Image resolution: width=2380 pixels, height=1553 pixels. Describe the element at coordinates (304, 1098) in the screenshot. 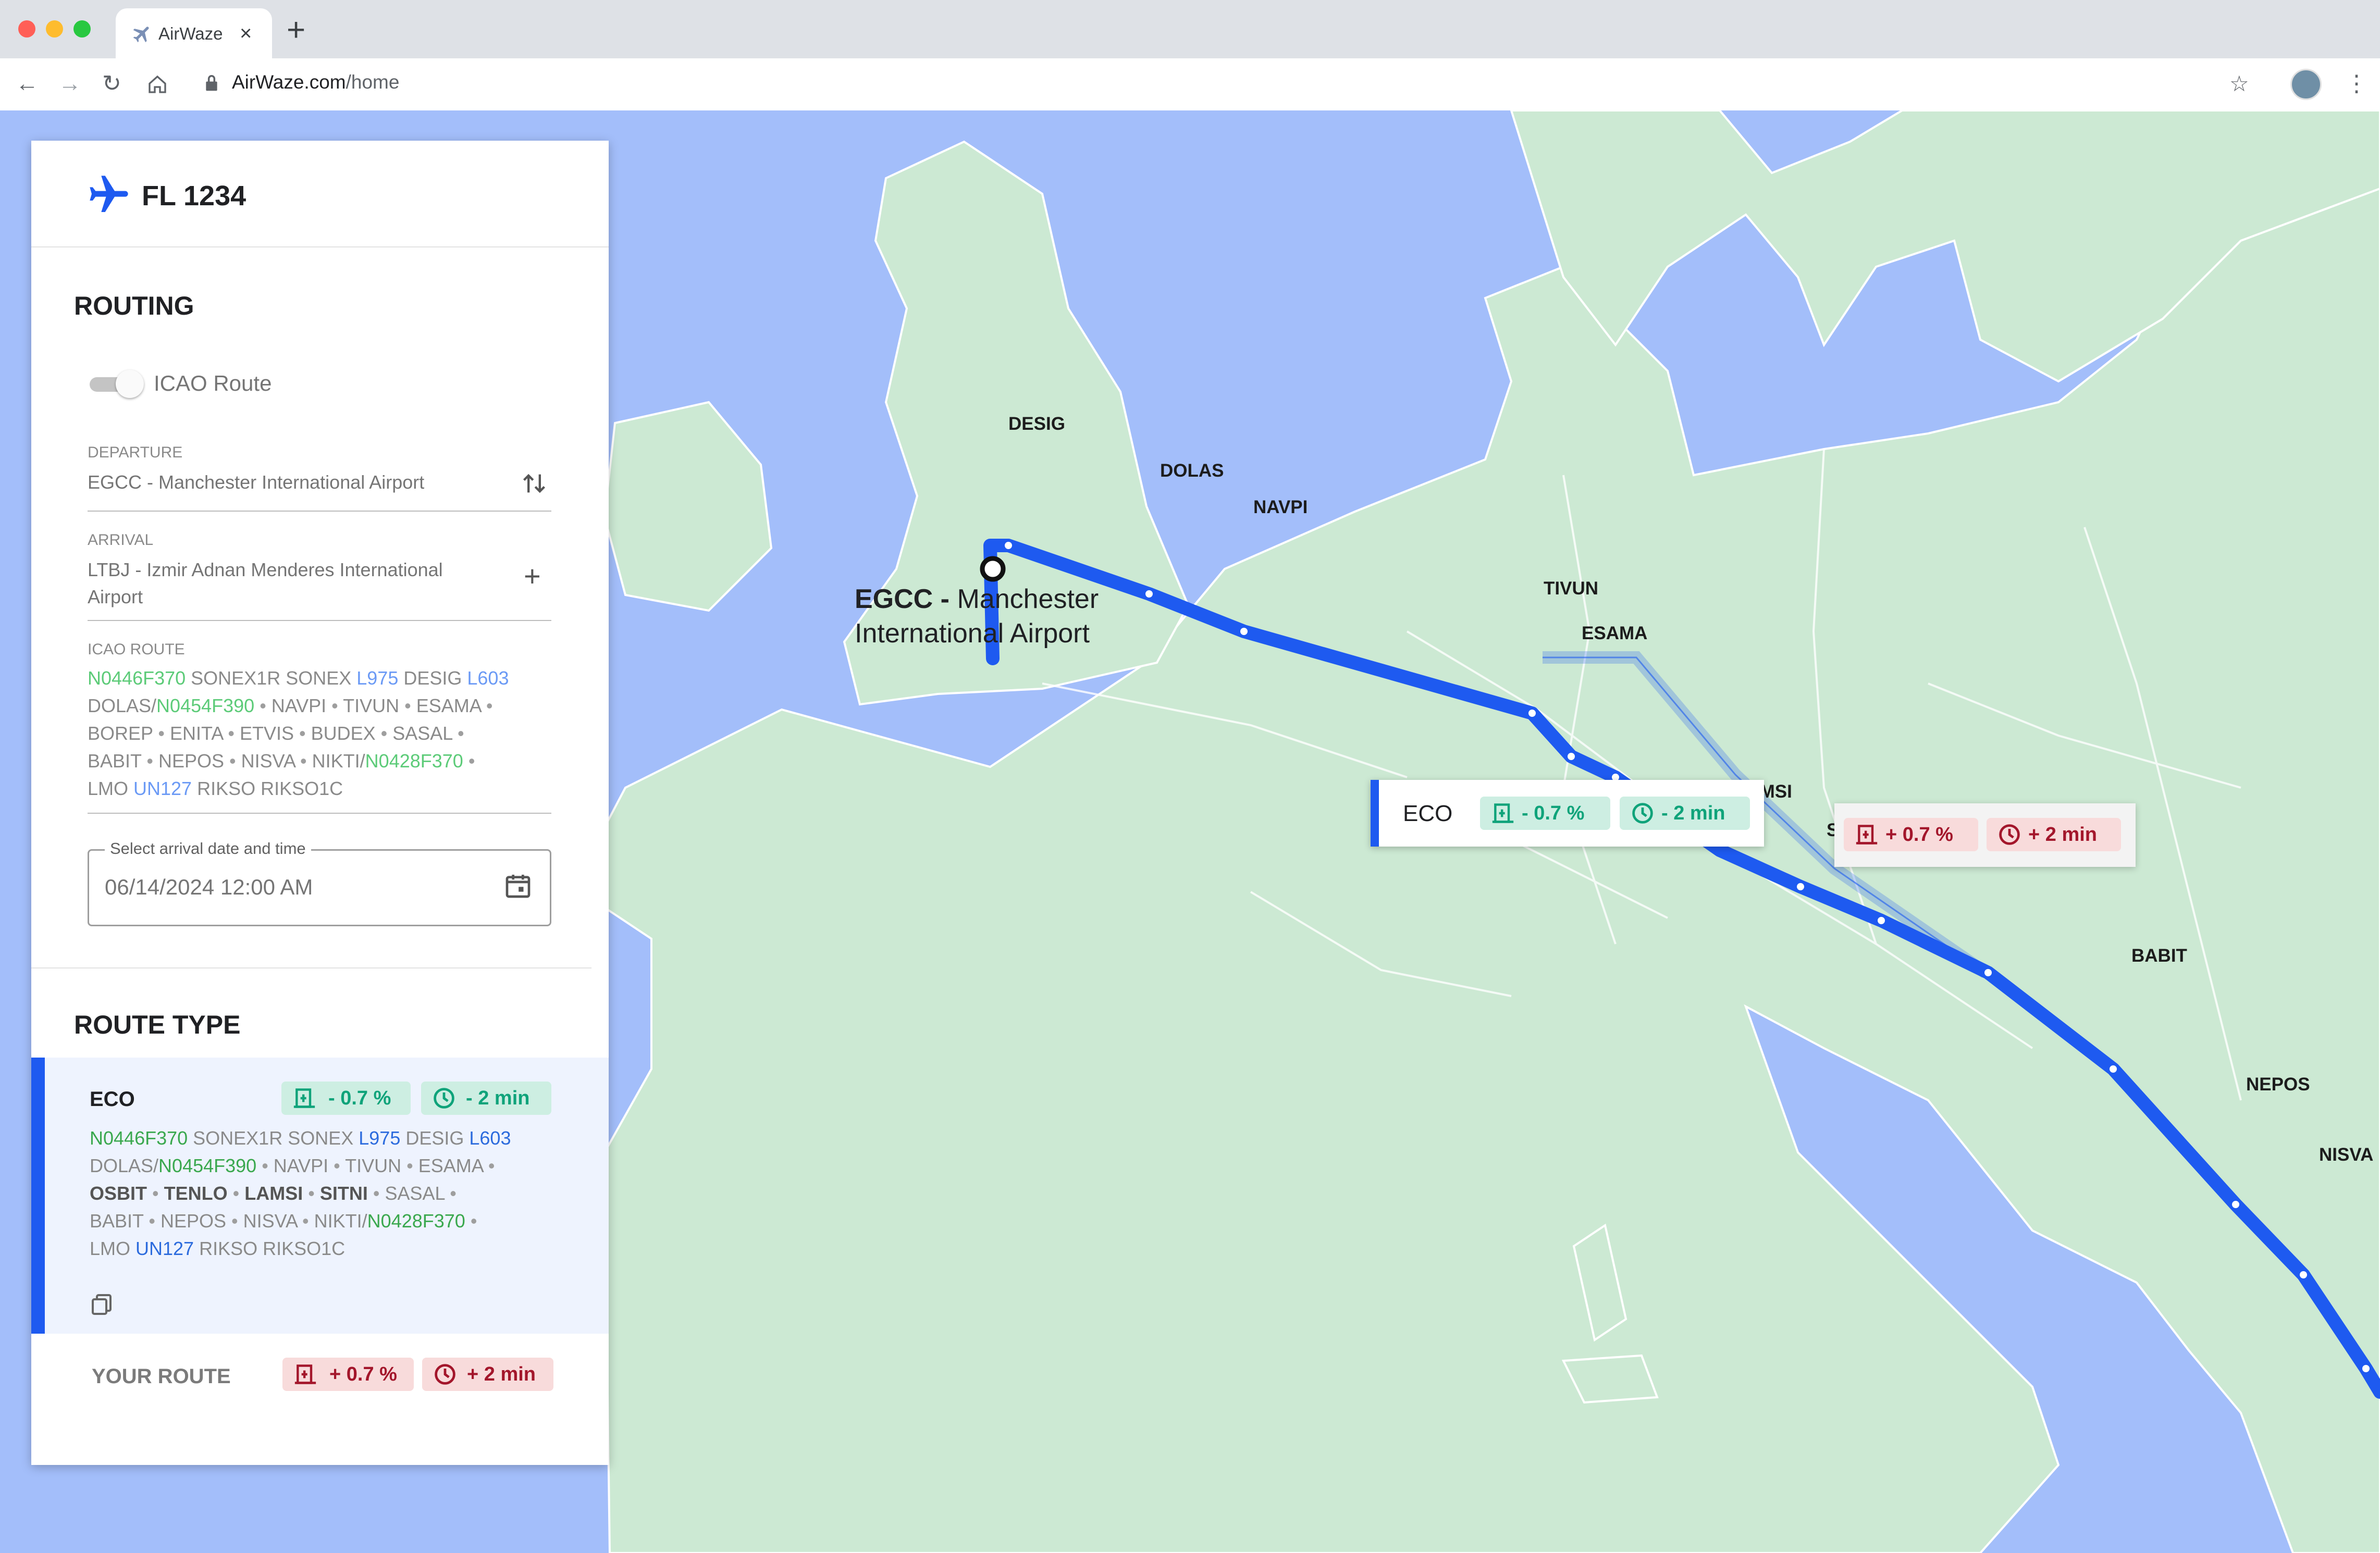

I see `fuel-icon` at that location.